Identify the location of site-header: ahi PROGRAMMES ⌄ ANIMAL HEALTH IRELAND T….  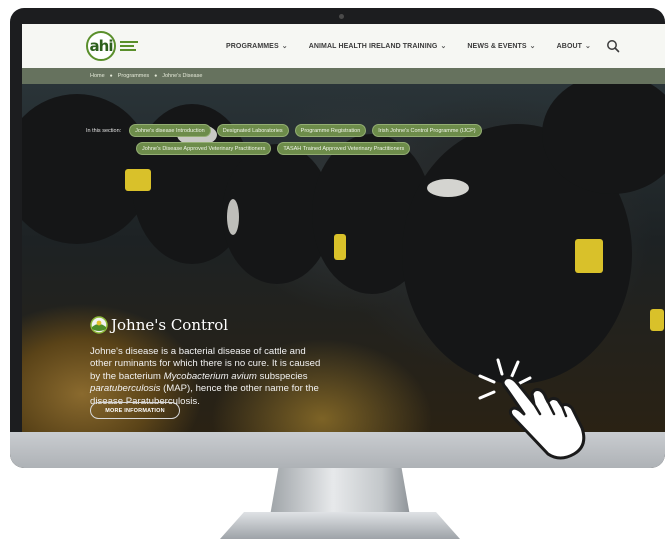
(343, 46).